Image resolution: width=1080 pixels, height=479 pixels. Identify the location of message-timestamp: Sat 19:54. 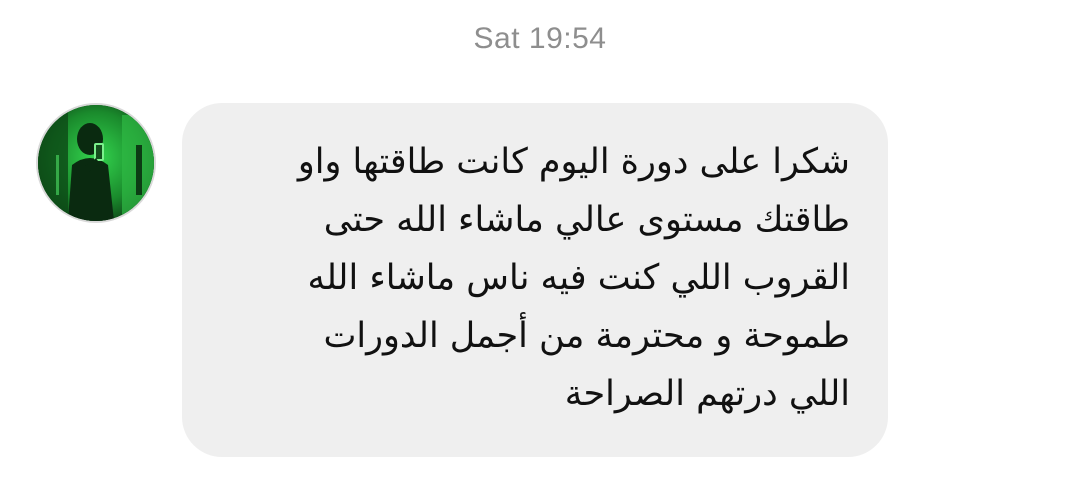
(540, 38).